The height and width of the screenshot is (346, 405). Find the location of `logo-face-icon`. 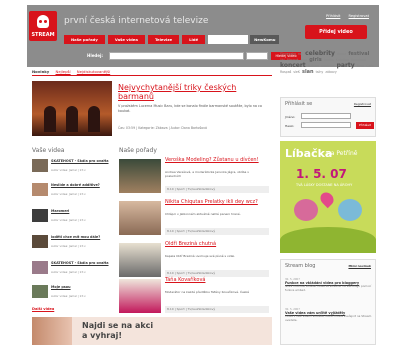

logo-face-icon is located at coordinates (43, 21).